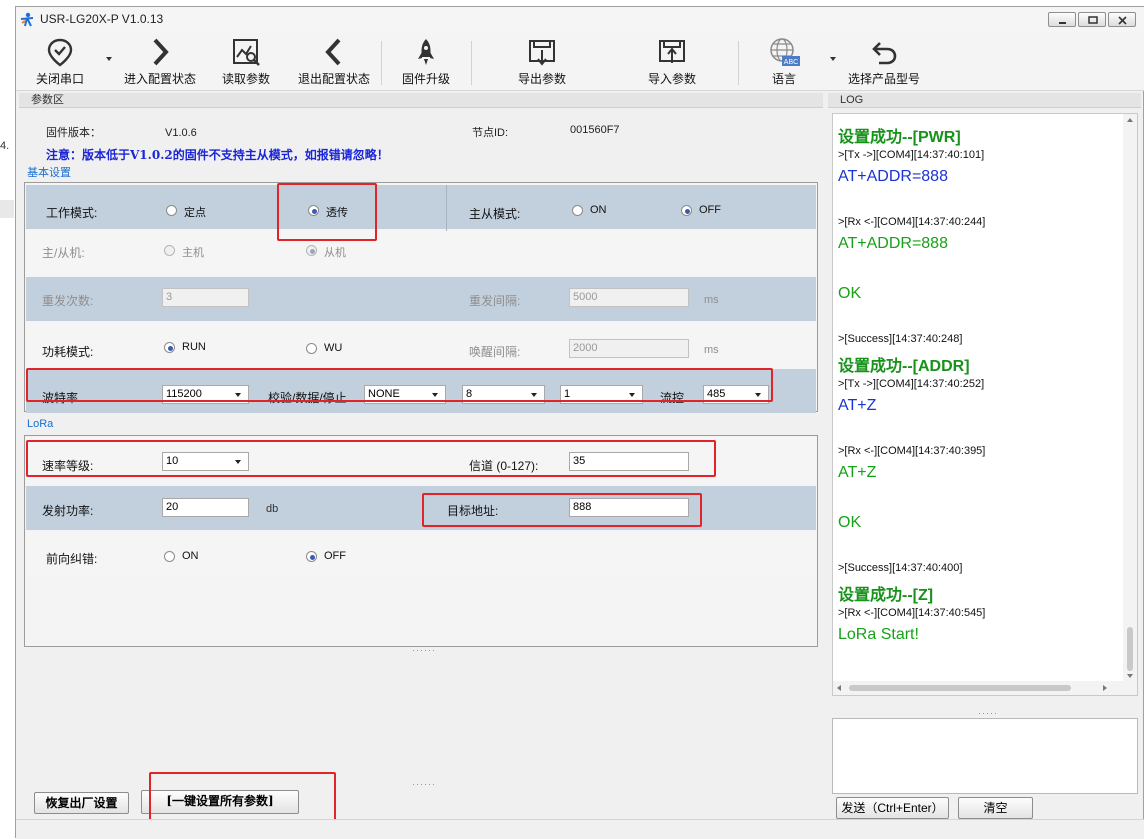 This screenshot has height=839, width=1144. What do you see at coordinates (172, 461) in the screenshot?
I see `rate-level-value: 10` at bounding box center [172, 461].